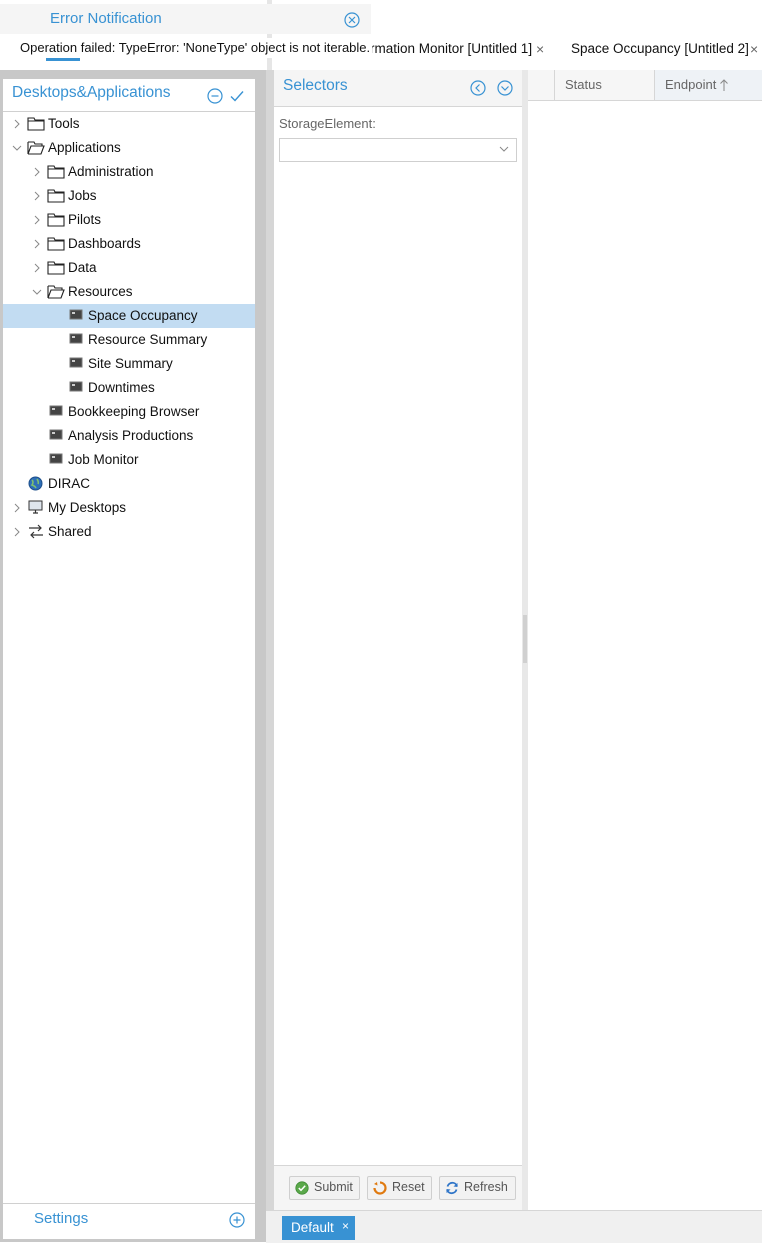 Image resolution: width=762 pixels, height=1243 pixels. I want to click on desktop-icon, so click(35, 507).